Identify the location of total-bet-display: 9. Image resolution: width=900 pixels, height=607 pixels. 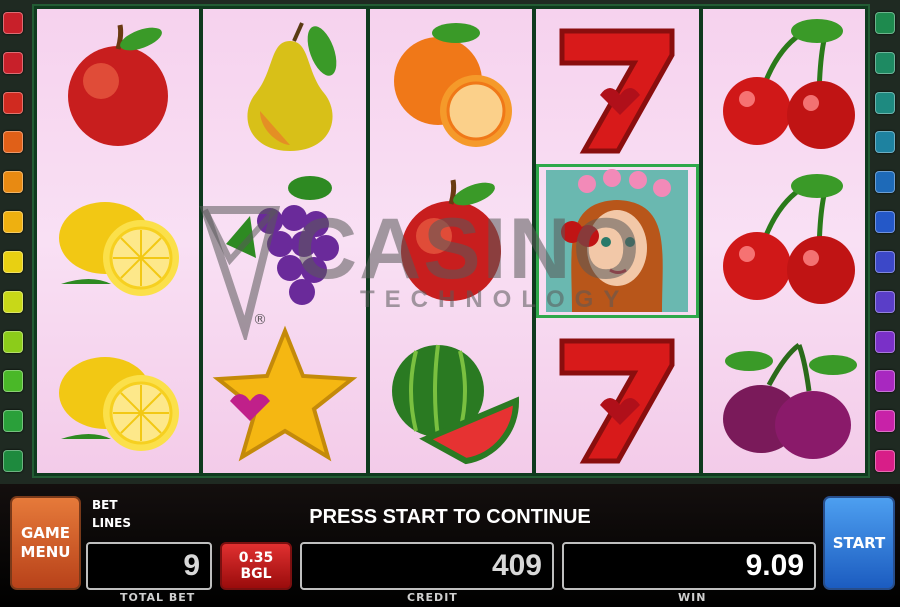
(149, 566).